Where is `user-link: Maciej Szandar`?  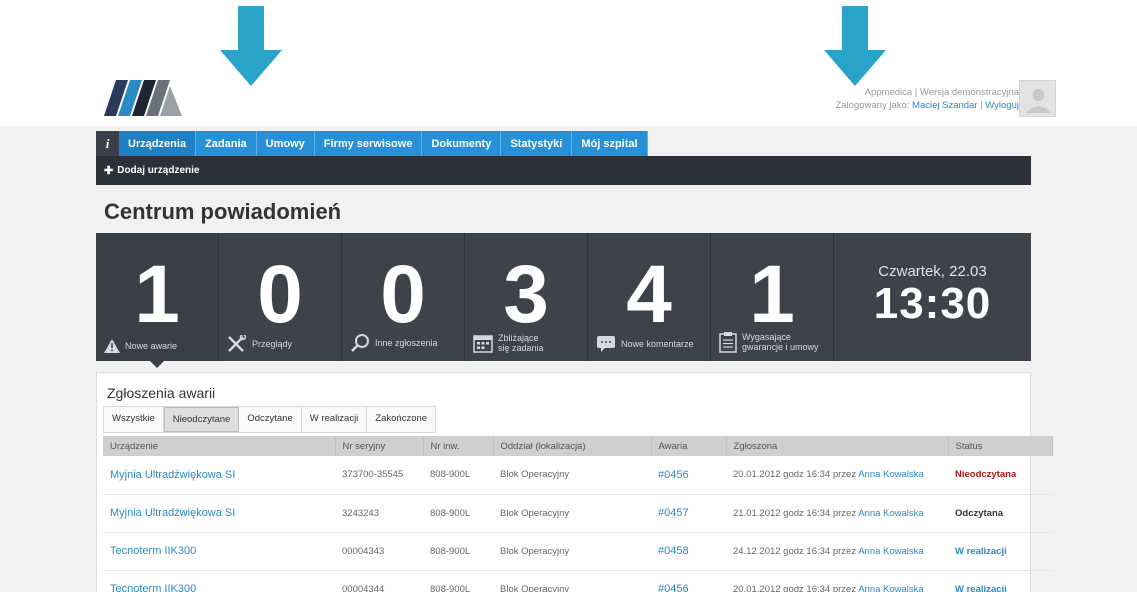 user-link: Maciej Szandar is located at coordinates (944, 105).